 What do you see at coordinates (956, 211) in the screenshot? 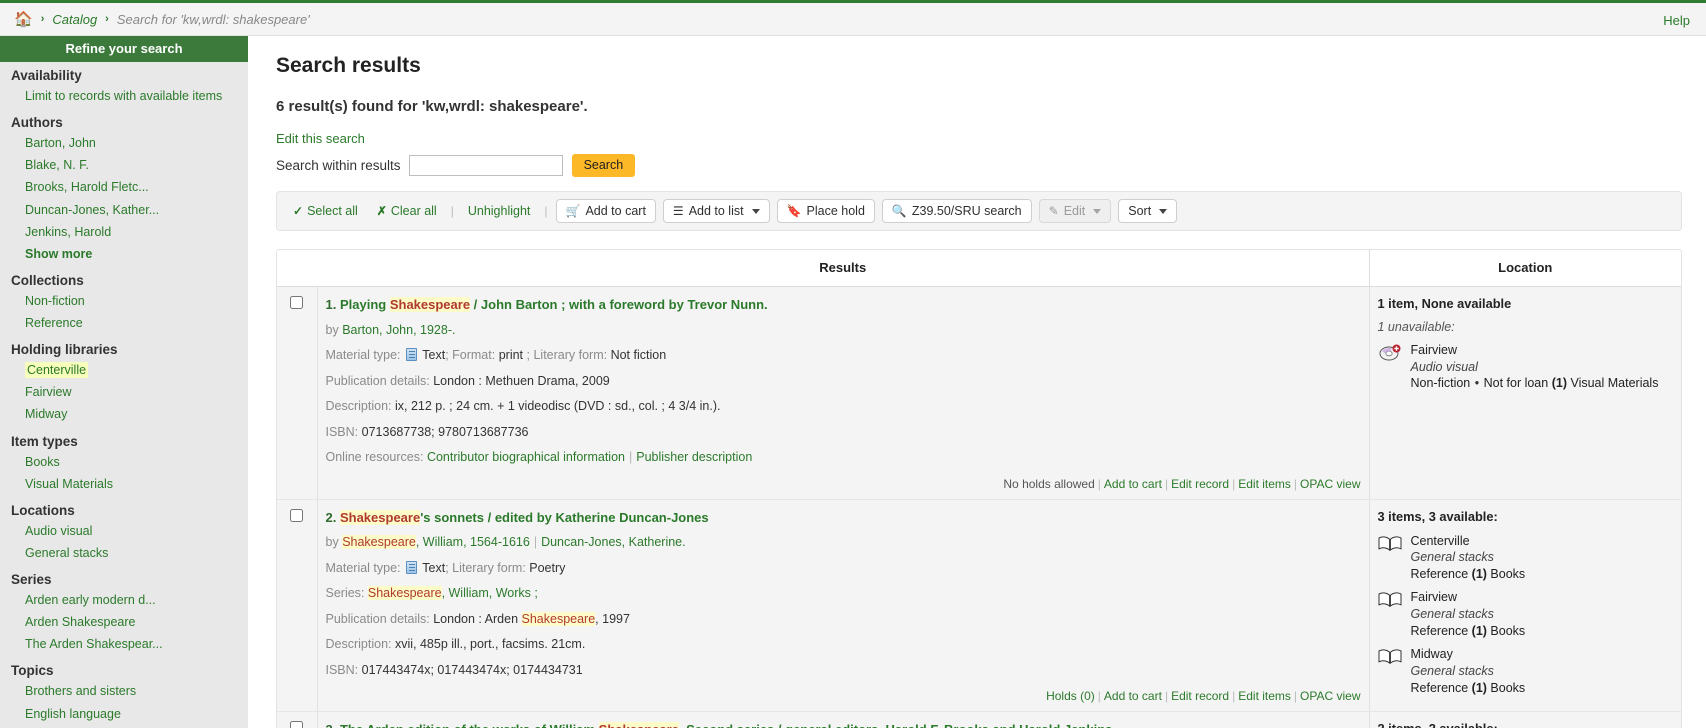
I see `z3950-search-button: 🔍 Z39.50/SRU search` at bounding box center [956, 211].